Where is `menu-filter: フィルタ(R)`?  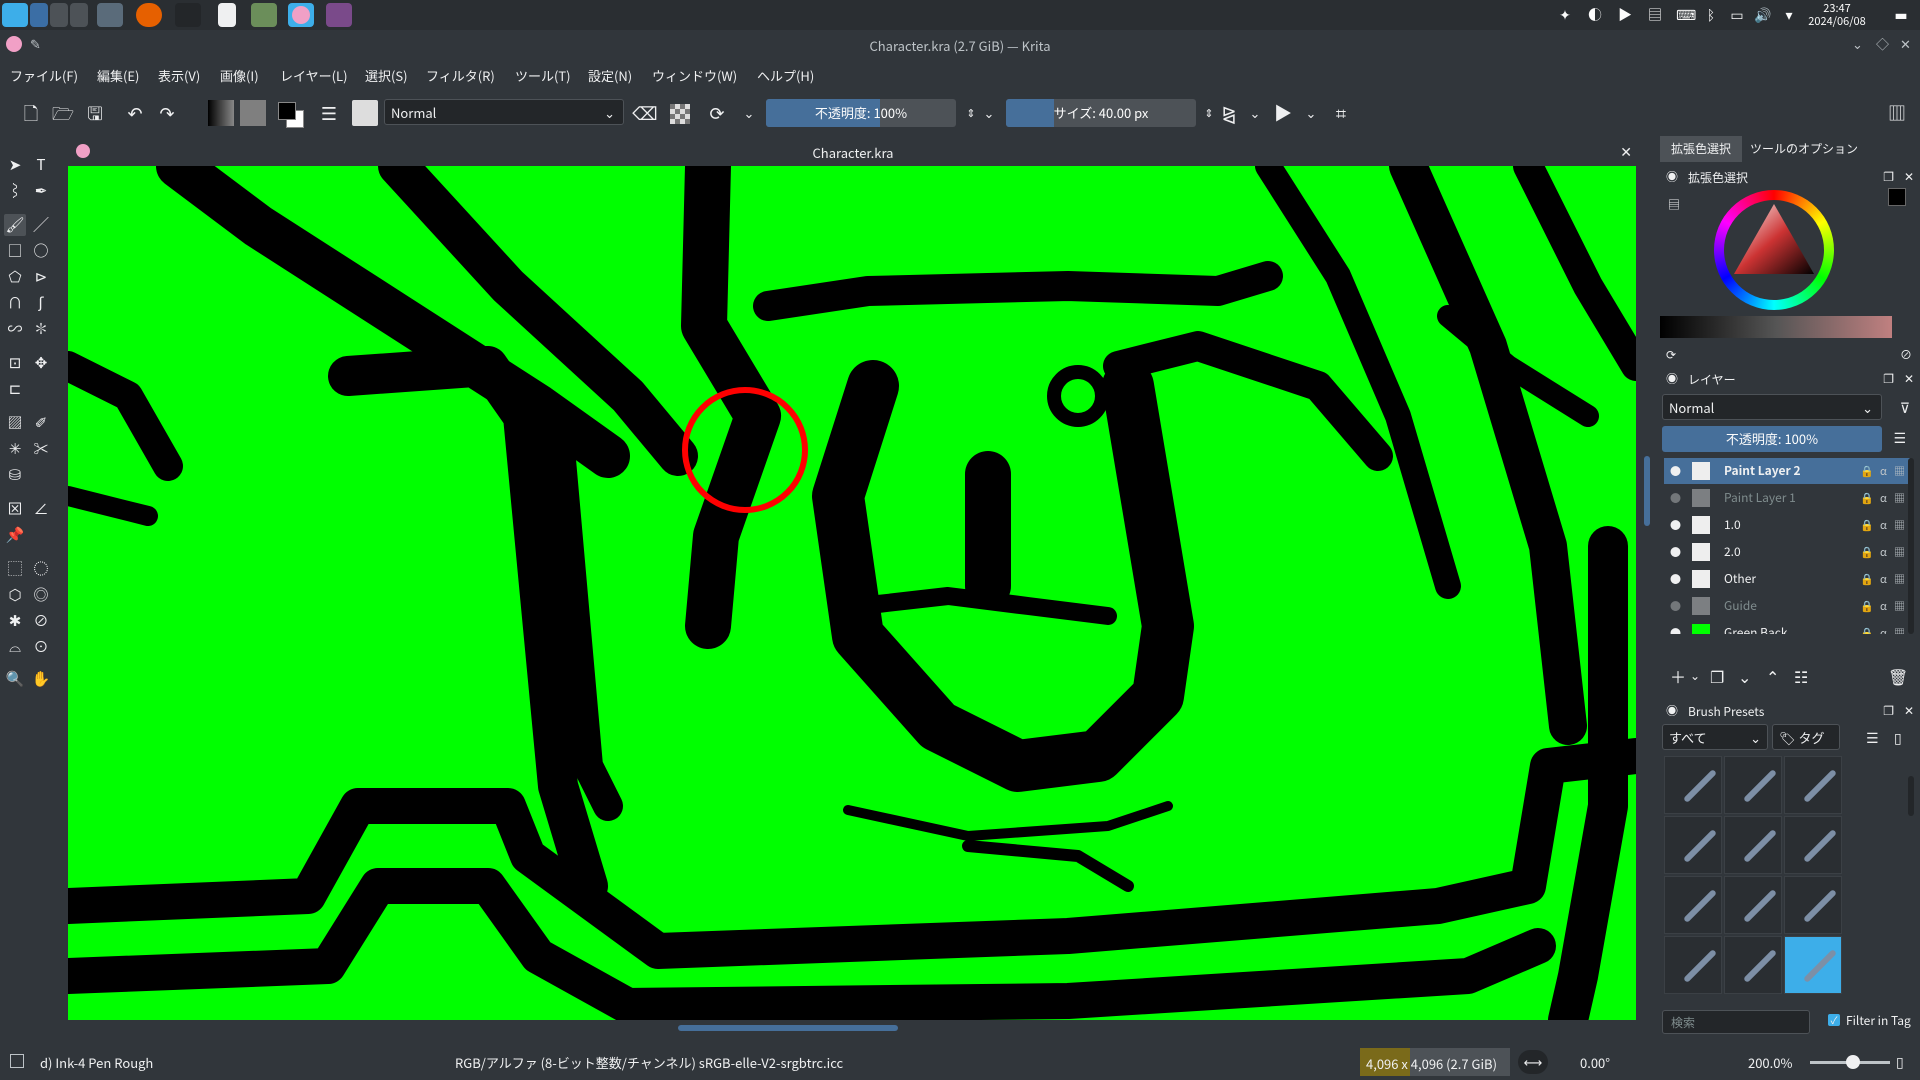
menu-filter: フィルタ(R) is located at coordinates (460, 75).